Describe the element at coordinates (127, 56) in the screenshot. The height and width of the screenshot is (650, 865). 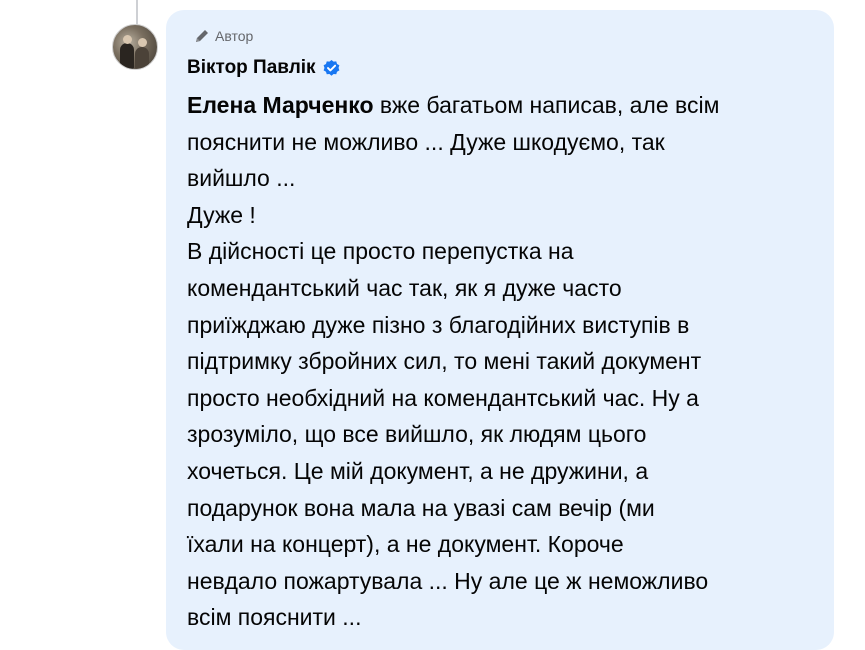
I see `avatar-figure-left` at that location.